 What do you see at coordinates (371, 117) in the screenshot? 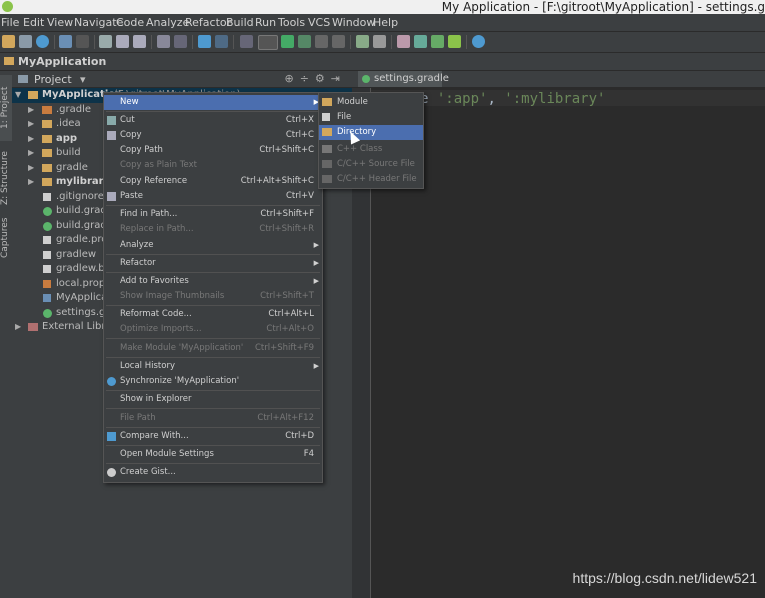
I see `submenu-item-file: File` at bounding box center [371, 117].